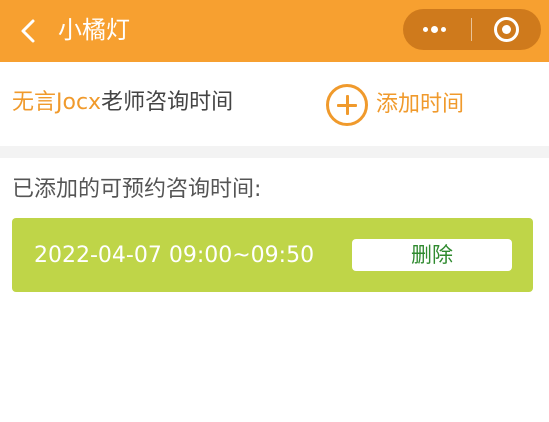 The width and height of the screenshot is (549, 422). I want to click on more-button, so click(437, 29).